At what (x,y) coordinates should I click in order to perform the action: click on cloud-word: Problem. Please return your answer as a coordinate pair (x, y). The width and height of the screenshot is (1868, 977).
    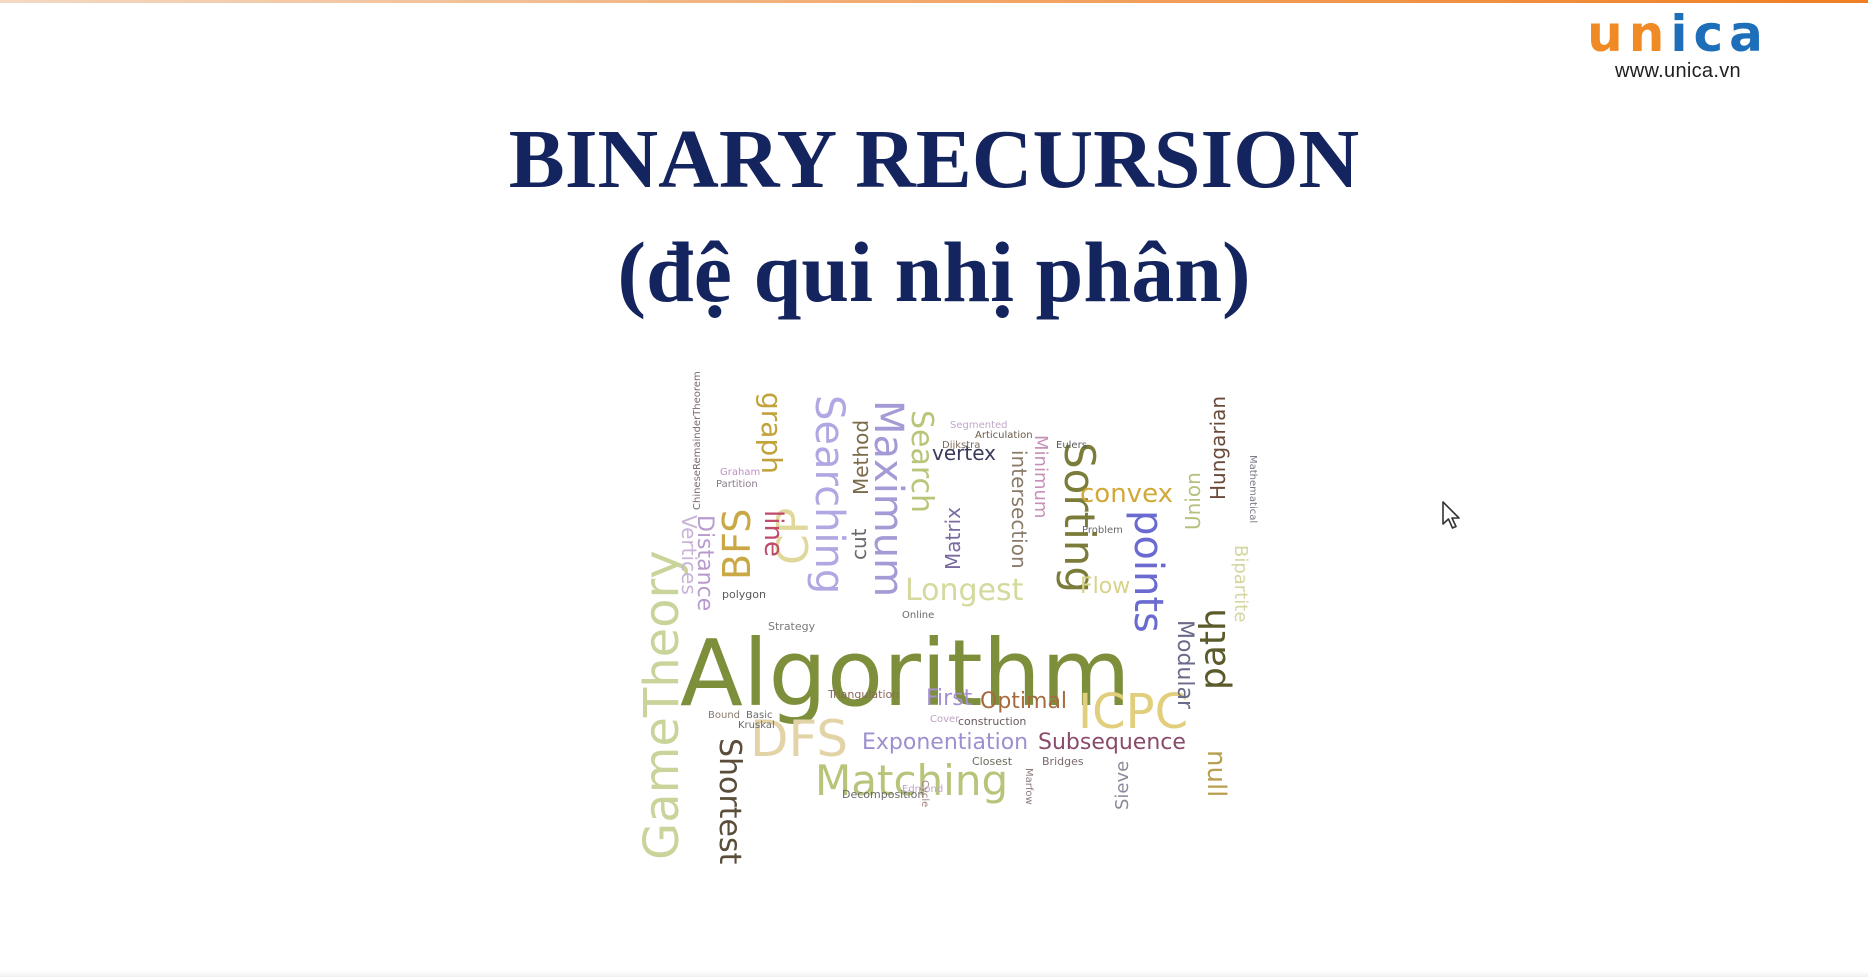
    Looking at the image, I should click on (1102, 530).